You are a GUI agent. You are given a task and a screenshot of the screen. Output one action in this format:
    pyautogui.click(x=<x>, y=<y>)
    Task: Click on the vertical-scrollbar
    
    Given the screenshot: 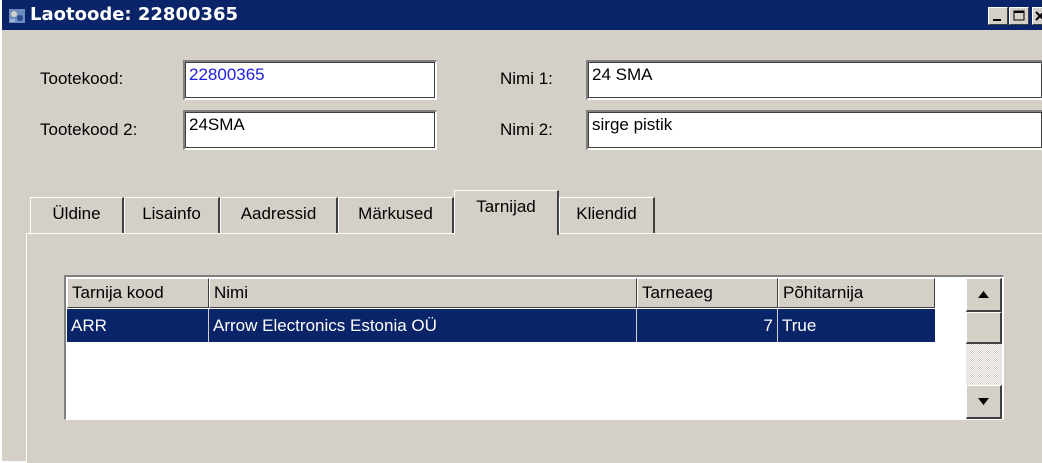 What is the action you would take?
    pyautogui.click(x=984, y=348)
    